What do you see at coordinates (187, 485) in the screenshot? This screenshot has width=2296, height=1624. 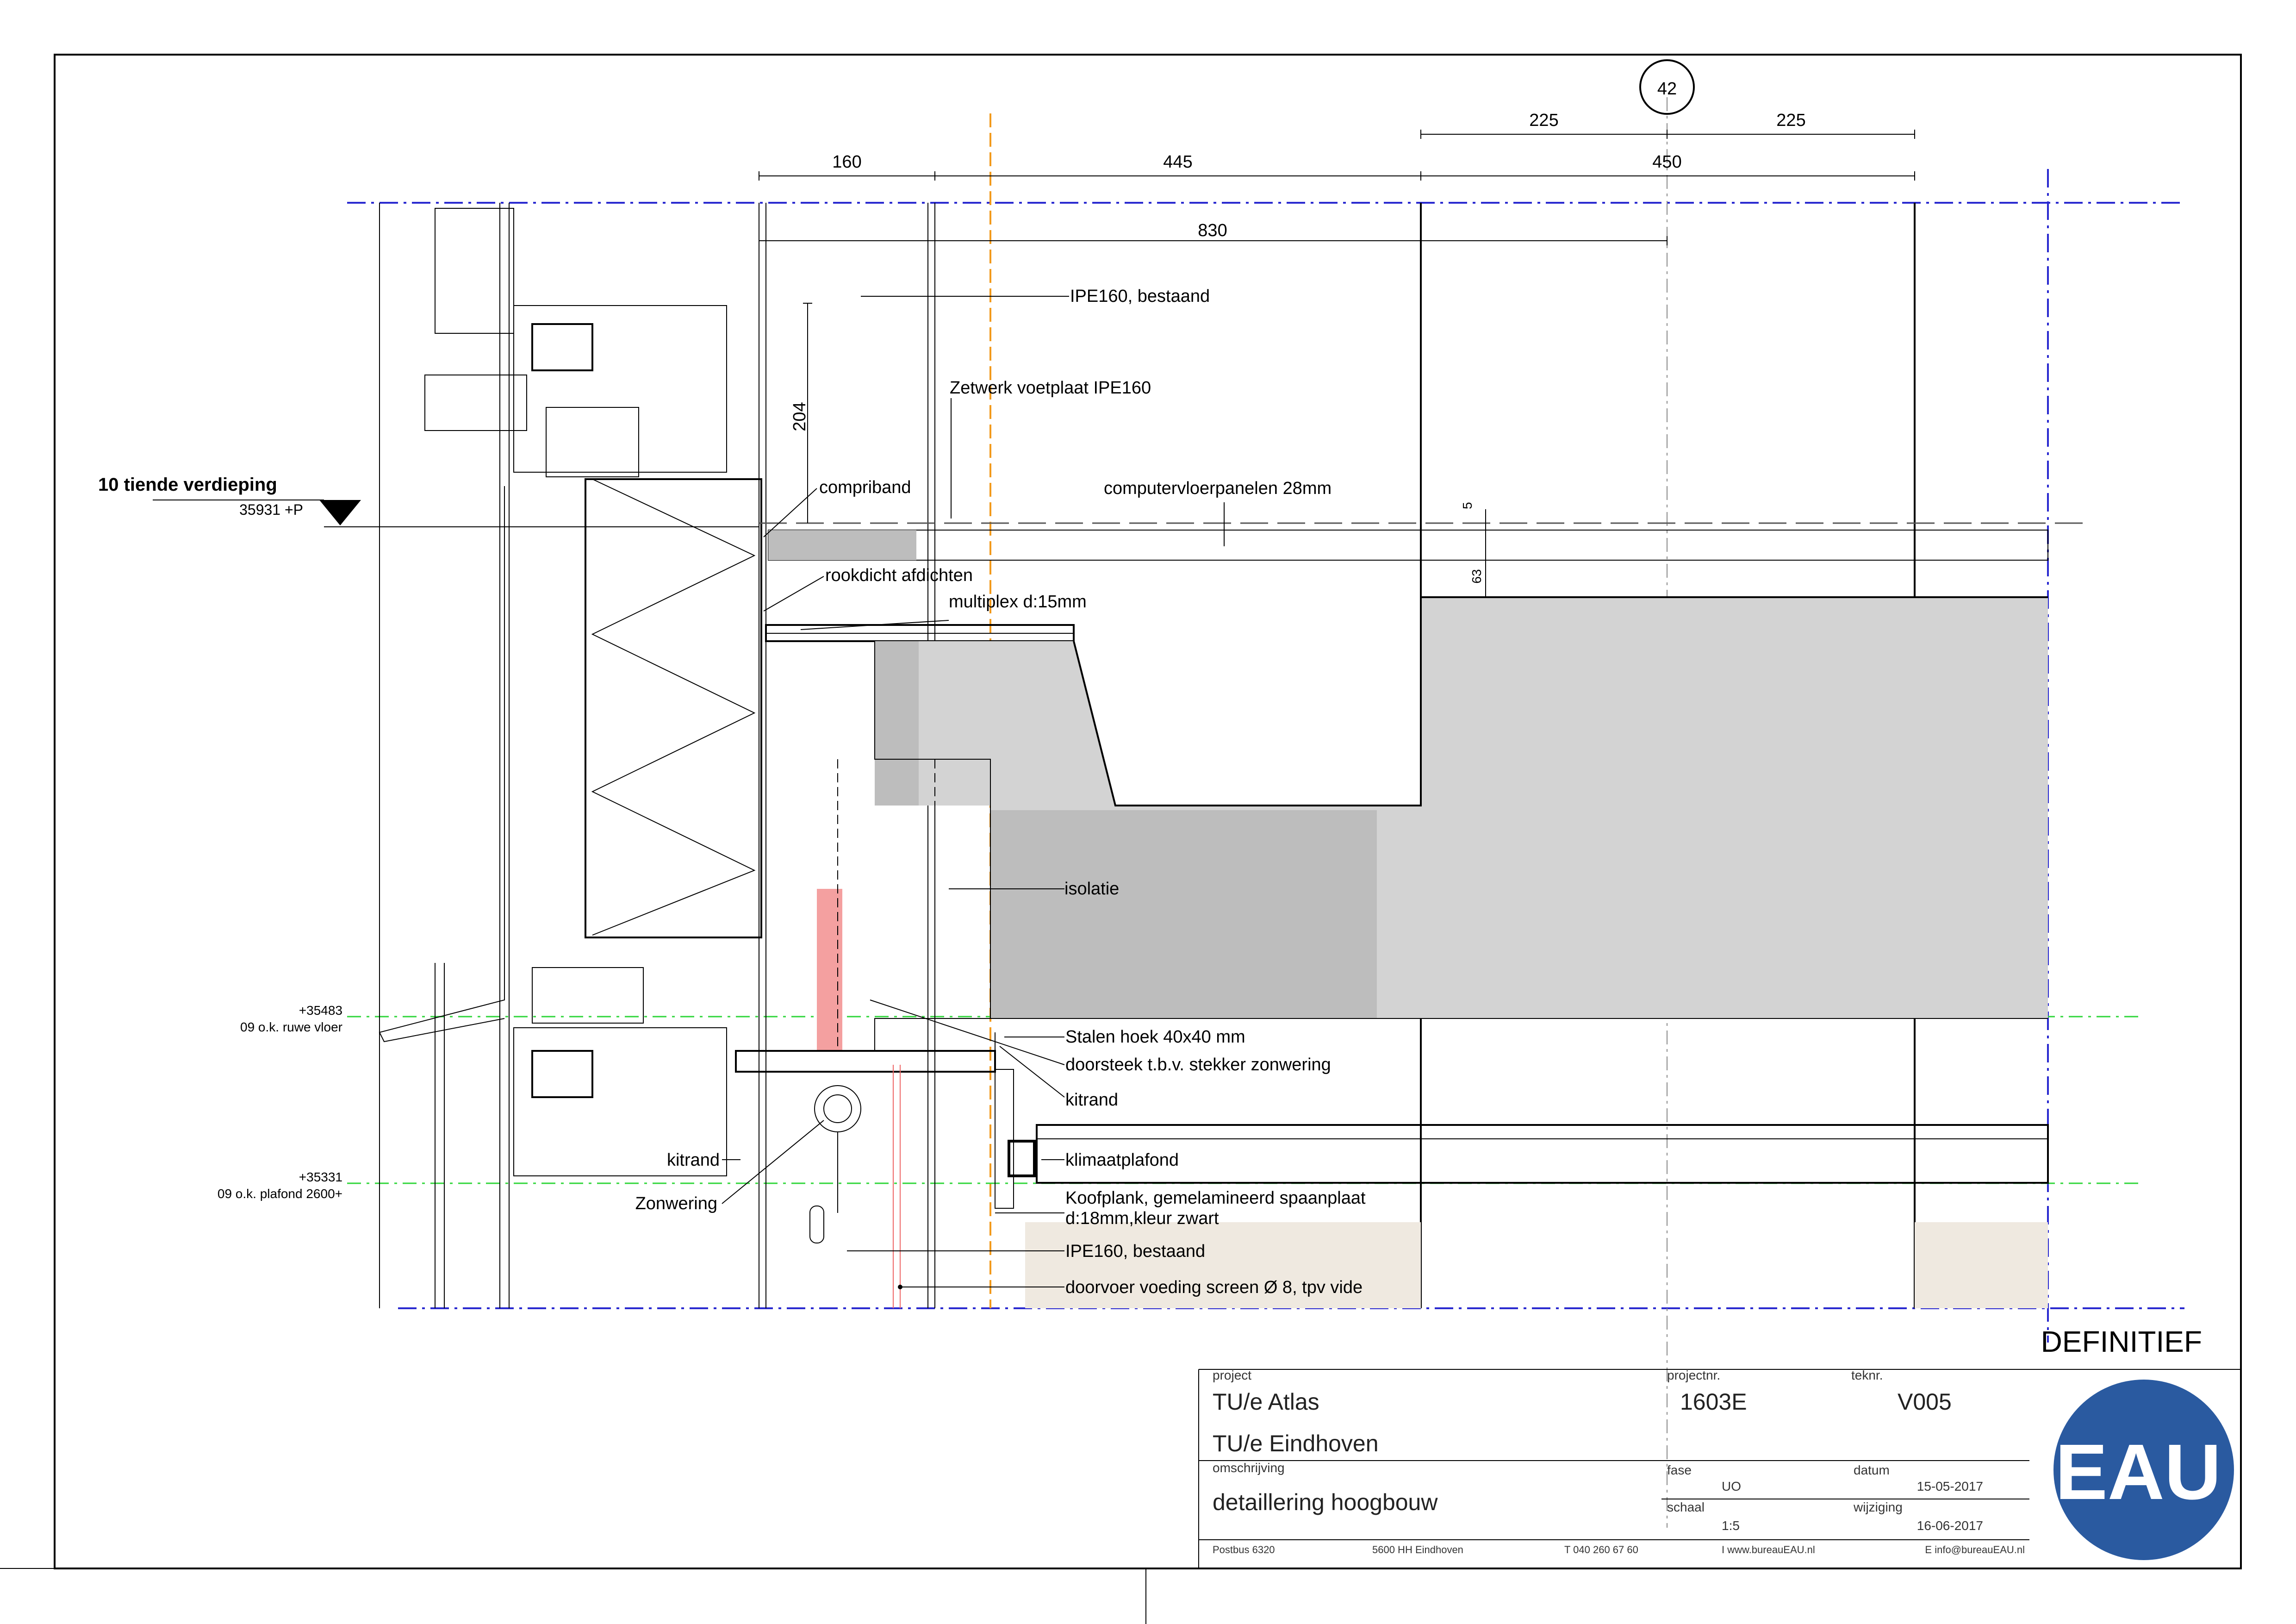 I see `level-10-name: 10 tiende verdieping` at bounding box center [187, 485].